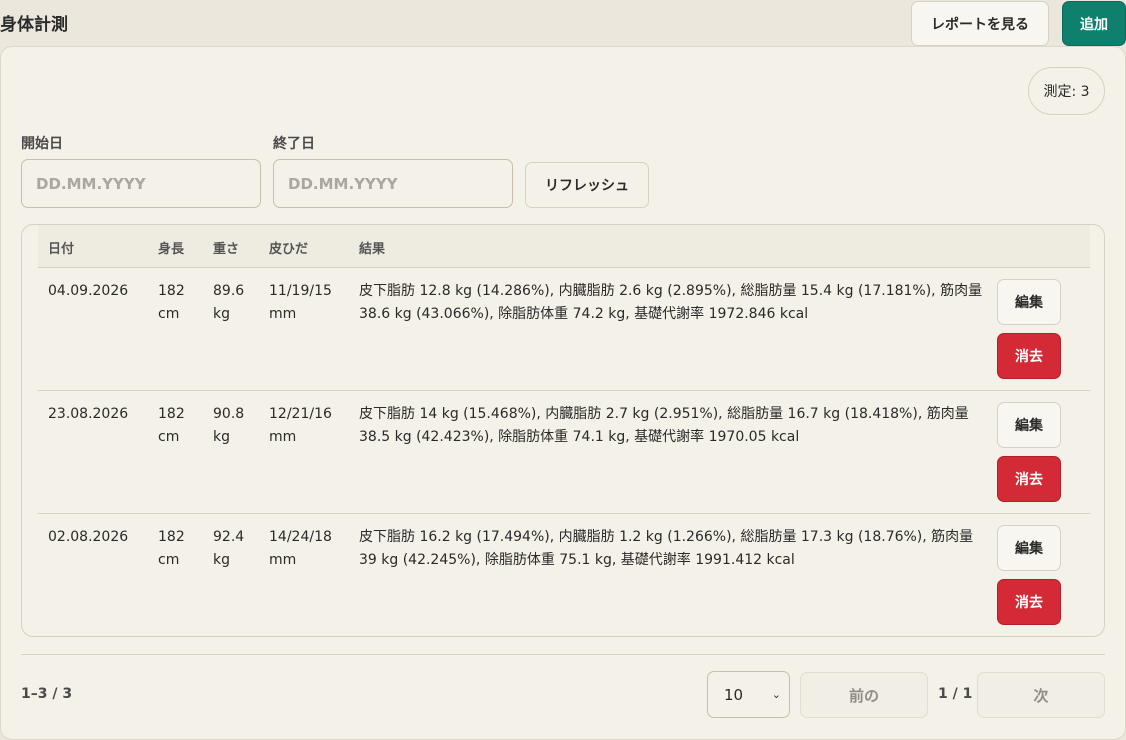  Describe the element at coordinates (300, 548) in the screenshot. I see `cell-skinfold: 14/24/18 mm` at that location.